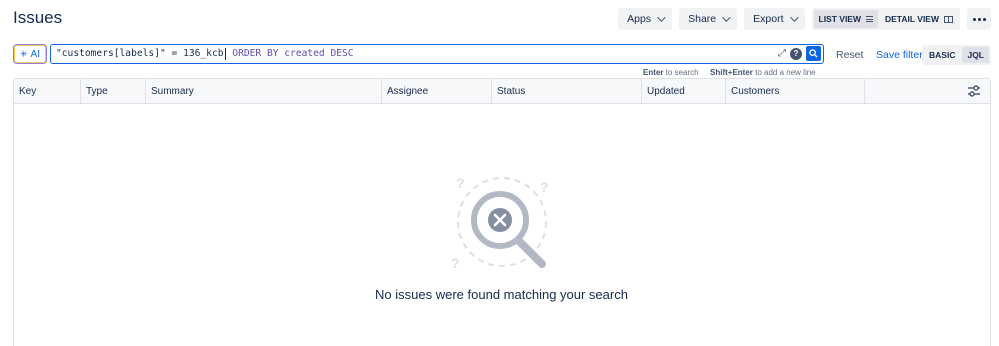 This screenshot has width=999, height=346. I want to click on apps-label: Apps, so click(639, 19).